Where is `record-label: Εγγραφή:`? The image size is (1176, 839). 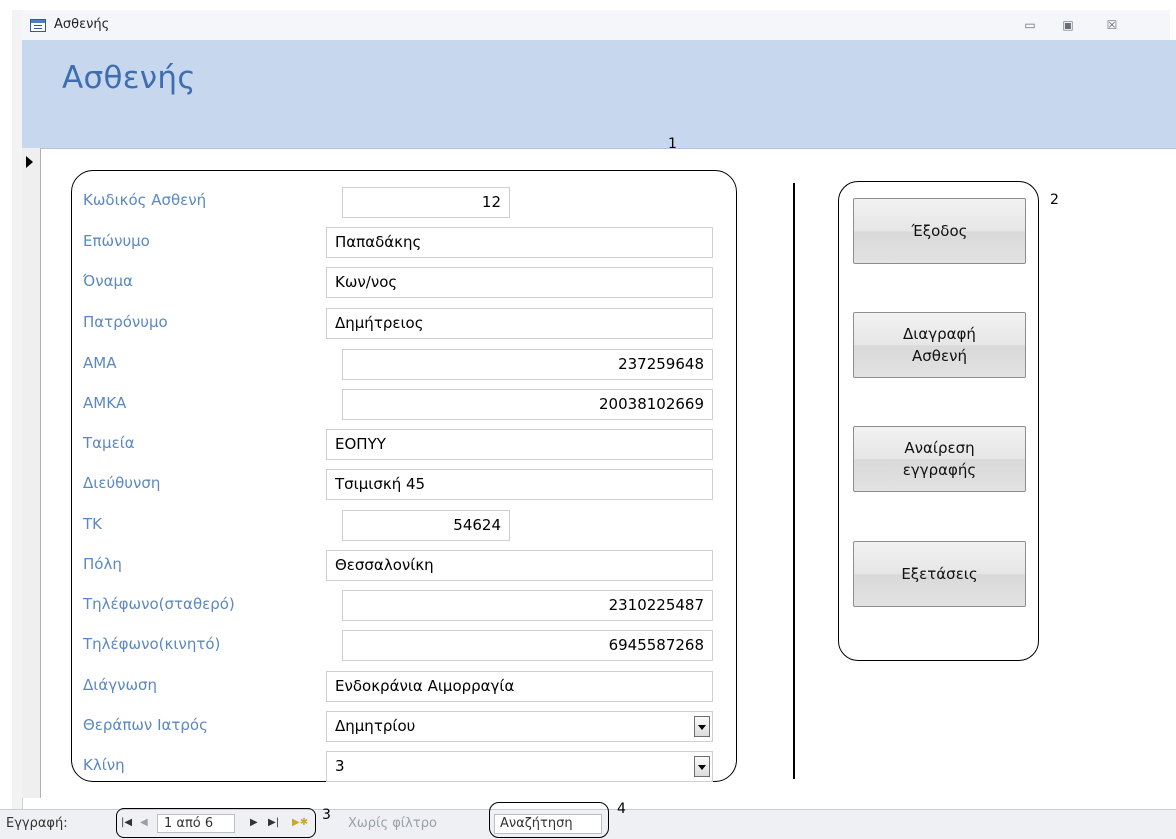
record-label: Εγγραφή: is located at coordinates (37, 823).